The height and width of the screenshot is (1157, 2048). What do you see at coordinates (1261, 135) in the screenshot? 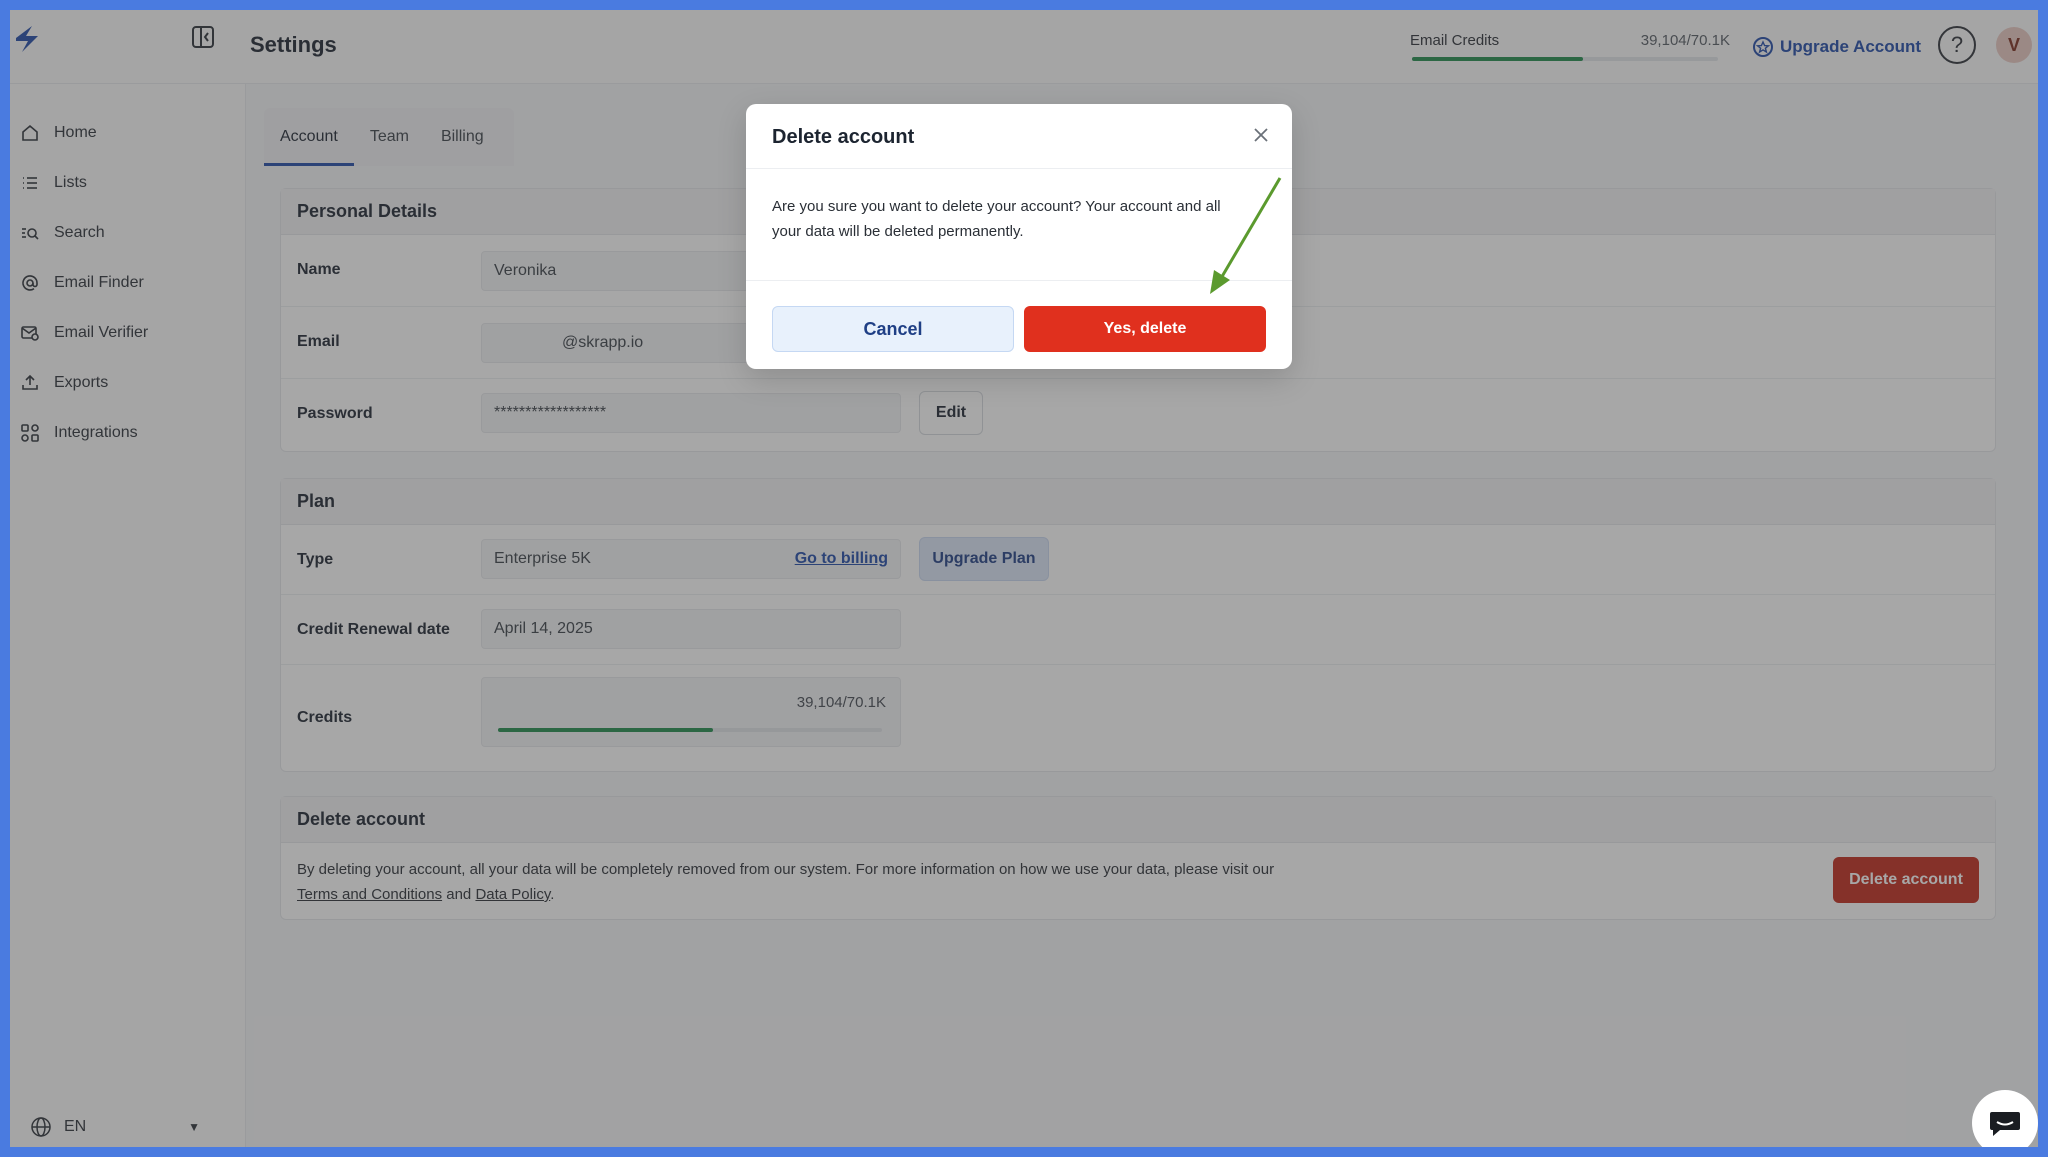
I see `close-icon` at bounding box center [1261, 135].